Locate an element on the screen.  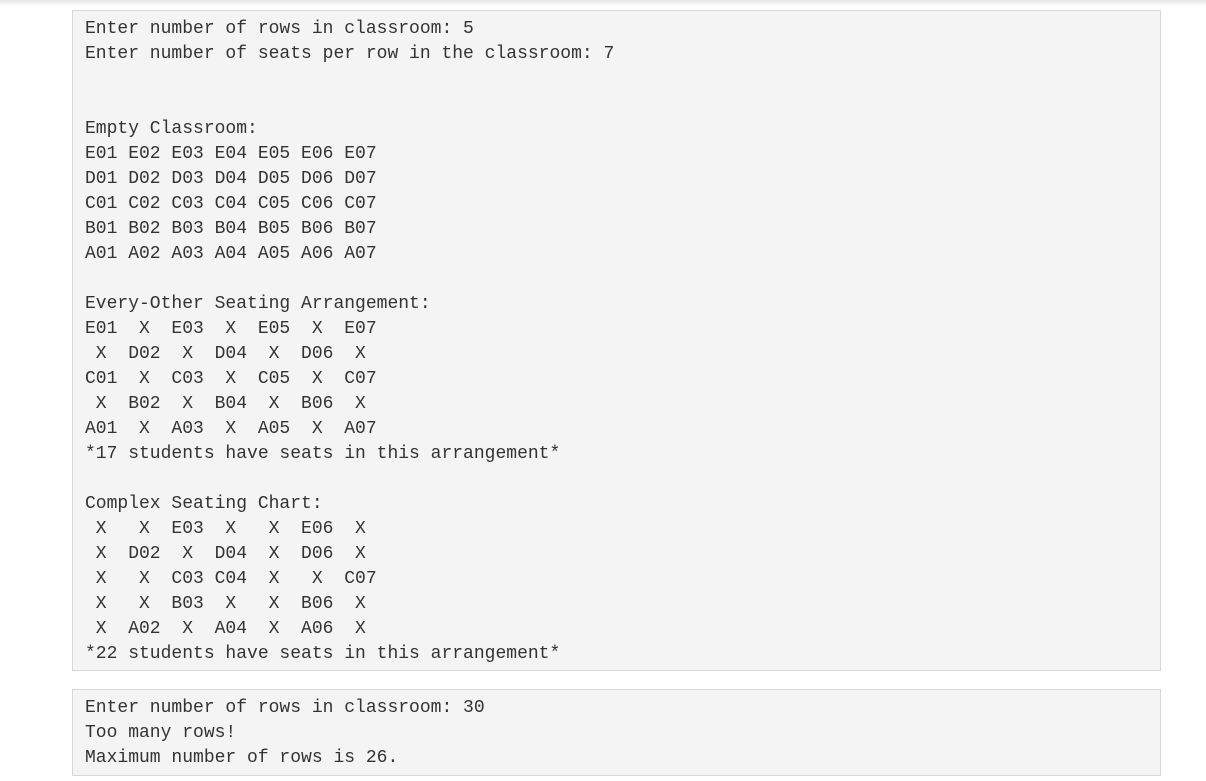
top-shadow is located at coordinates (603, 3).